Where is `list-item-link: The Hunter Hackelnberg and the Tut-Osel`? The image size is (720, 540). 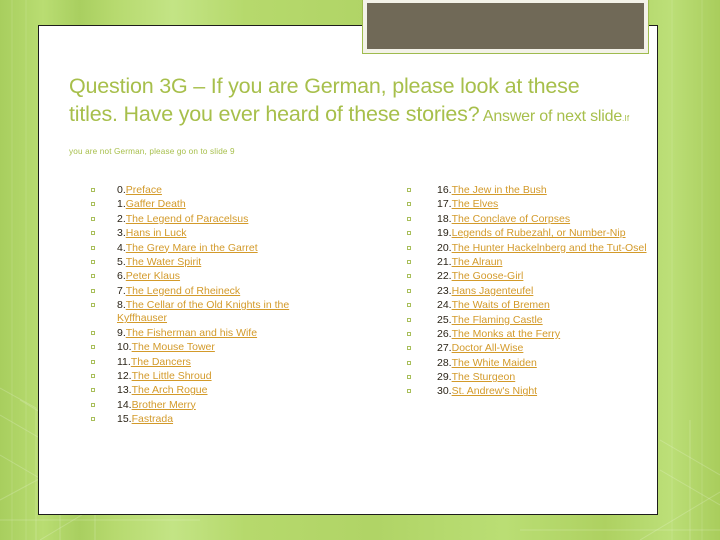 list-item-link: The Hunter Hackelnberg and the Tut-Osel is located at coordinates (549, 248).